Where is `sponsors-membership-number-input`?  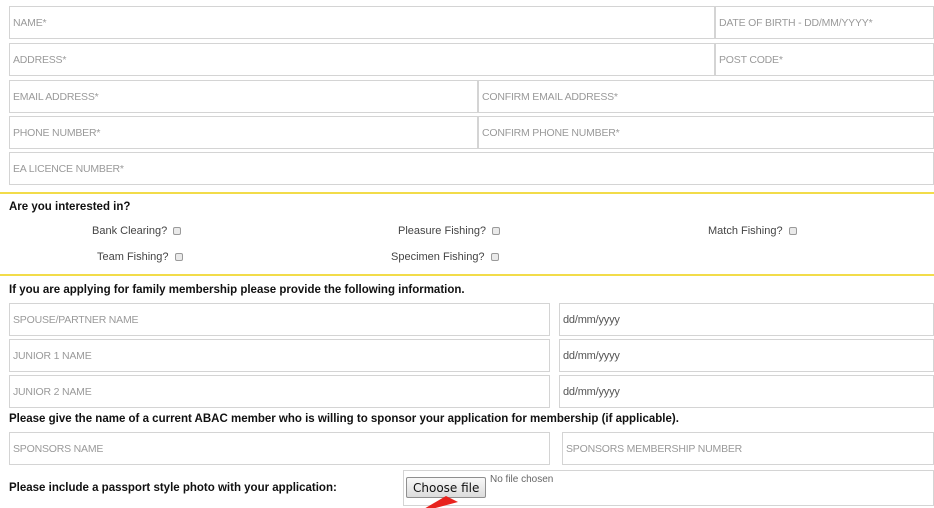
sponsors-membership-number-input is located at coordinates (748, 448).